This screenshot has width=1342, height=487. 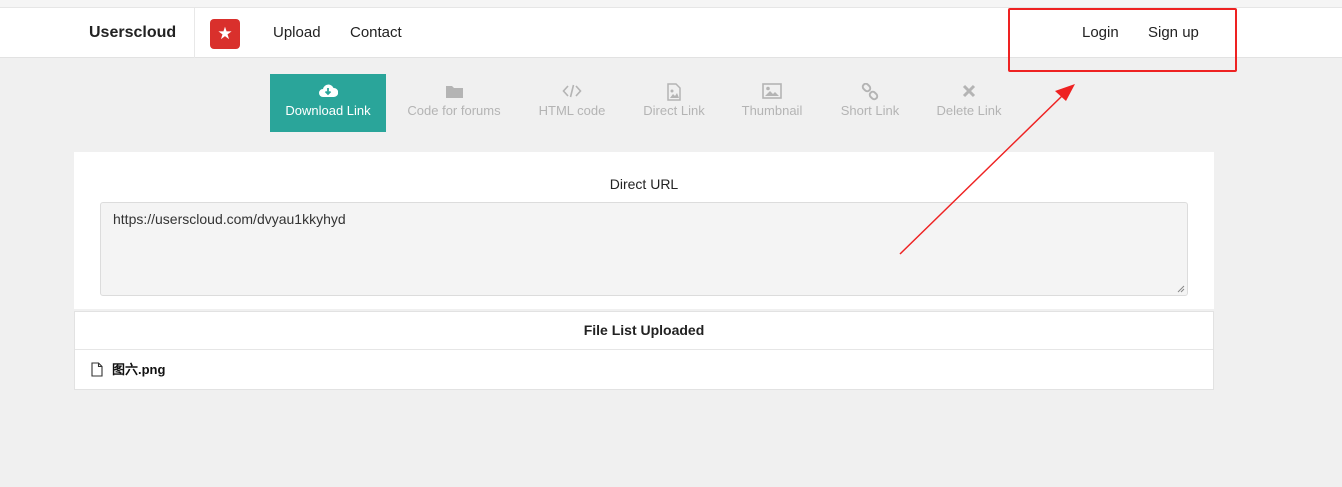 I want to click on annotation-arrow, so click(x=987, y=169).